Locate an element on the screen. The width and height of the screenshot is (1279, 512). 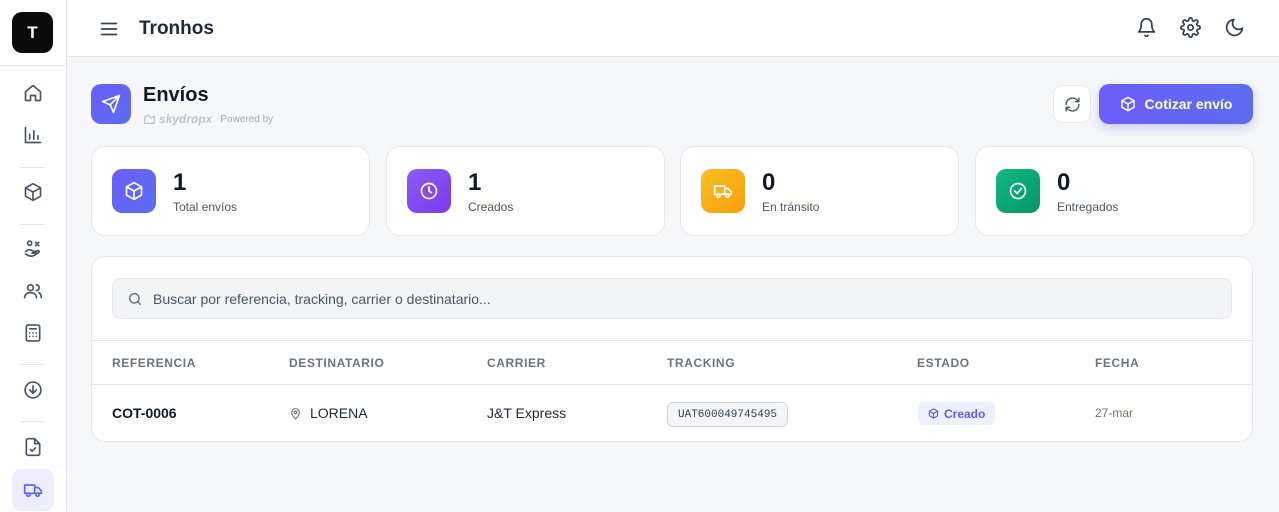
sidebar-item-tasks is located at coordinates (33, 447).